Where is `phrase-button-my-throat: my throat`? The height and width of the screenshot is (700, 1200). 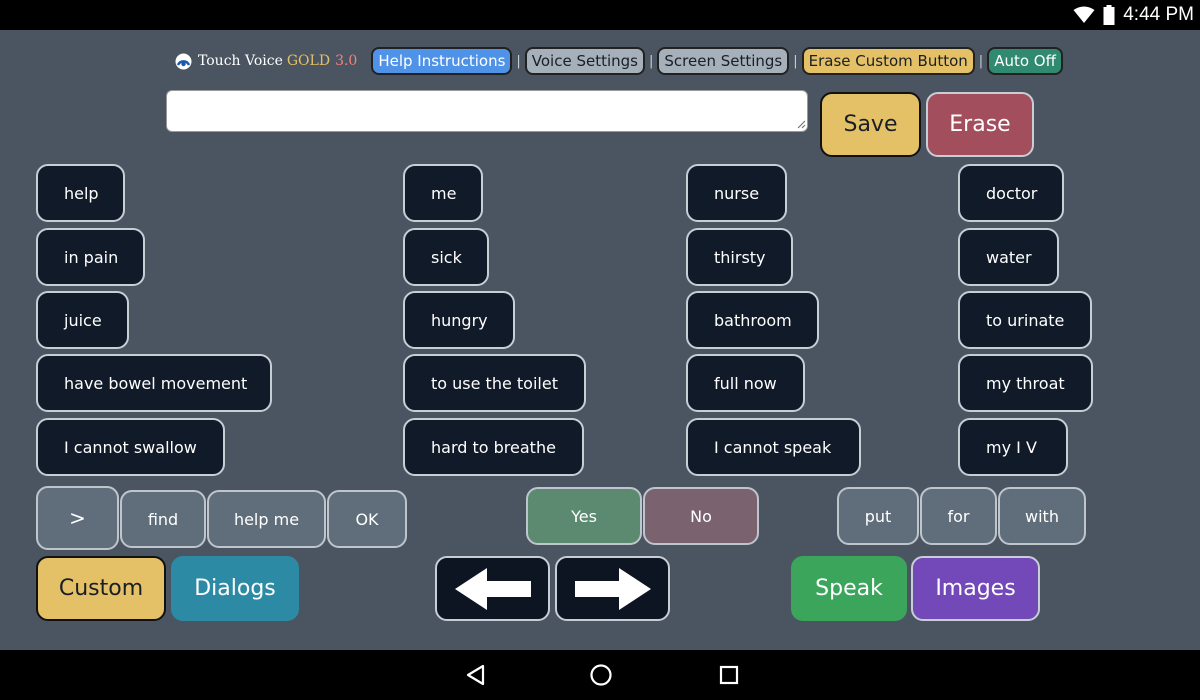 phrase-button-my-throat: my throat is located at coordinates (1025, 383).